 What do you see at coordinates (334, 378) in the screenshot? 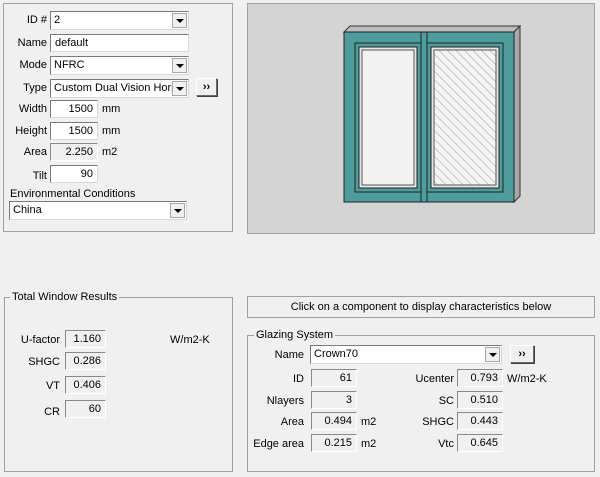
I see `glazing-id-value: 61` at bounding box center [334, 378].